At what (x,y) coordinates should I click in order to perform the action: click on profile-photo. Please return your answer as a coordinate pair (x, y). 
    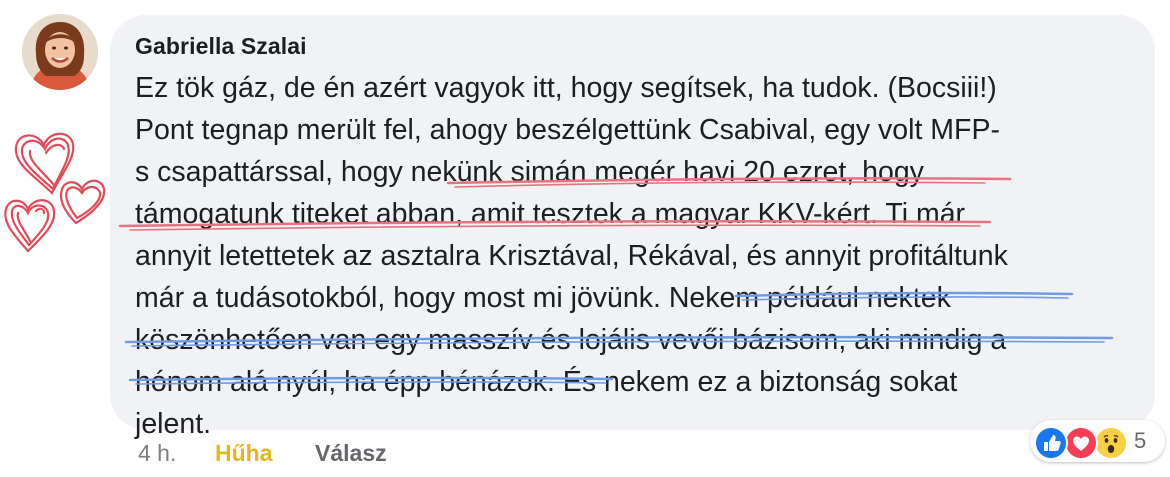
    Looking at the image, I should click on (60, 52).